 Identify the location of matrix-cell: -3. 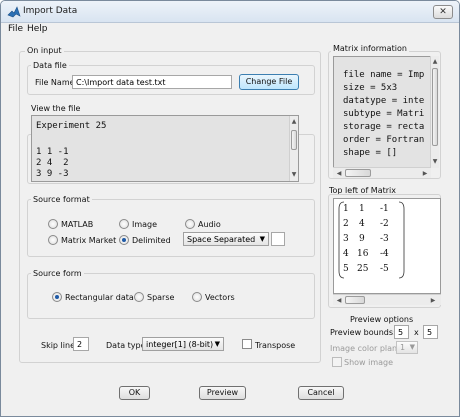
(384, 239).